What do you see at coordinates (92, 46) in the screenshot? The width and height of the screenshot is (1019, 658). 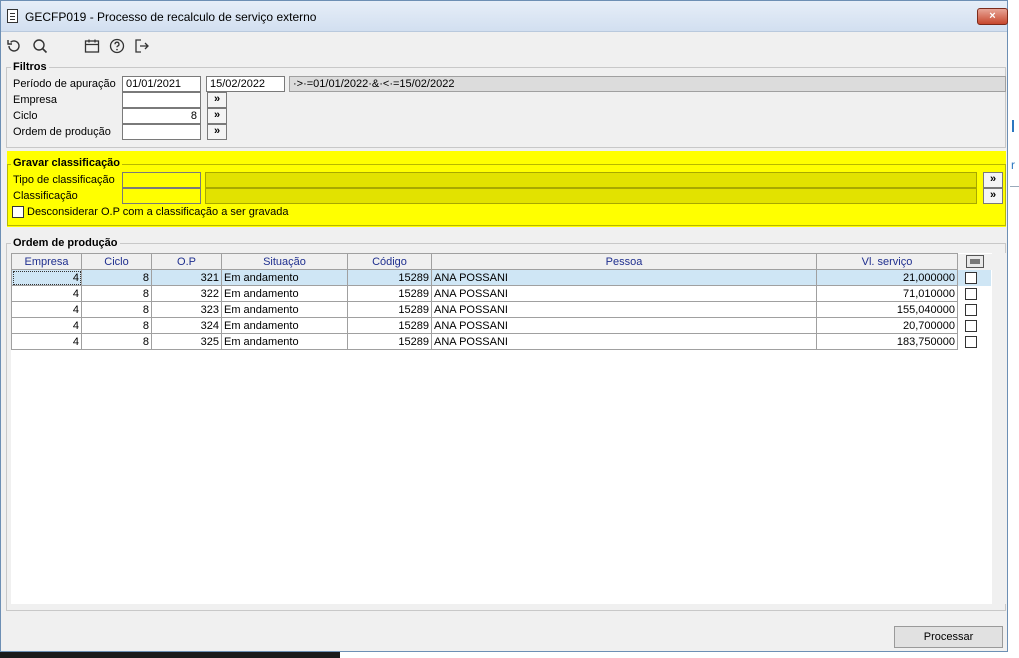 I see `calendar-icon` at bounding box center [92, 46].